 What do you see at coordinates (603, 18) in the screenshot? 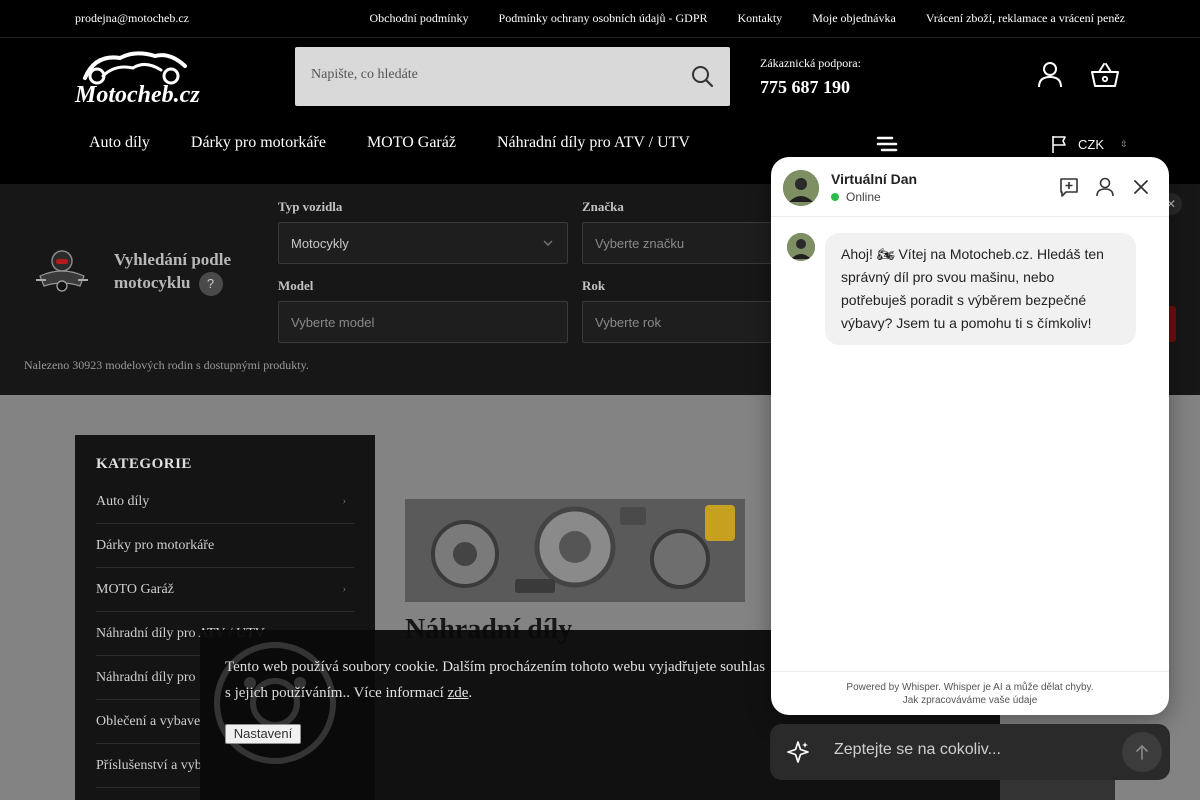
I see `top-link-gdpr: Podmínky ochrany osobních údajů - GDPR` at bounding box center [603, 18].